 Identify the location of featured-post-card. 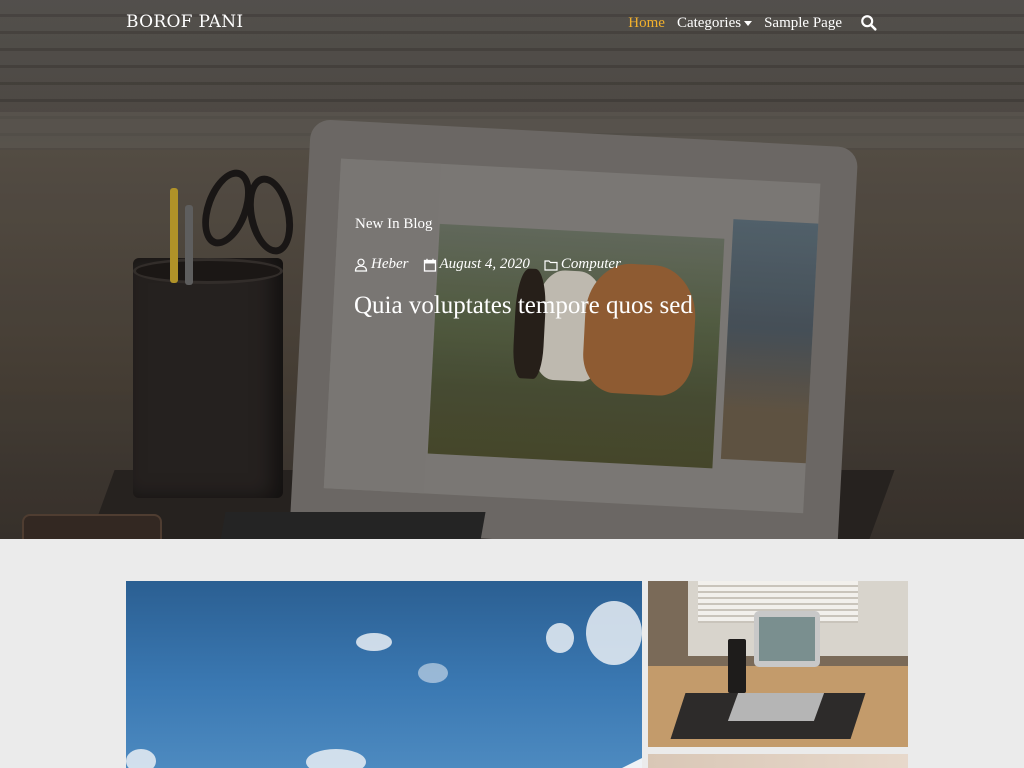
(384, 674).